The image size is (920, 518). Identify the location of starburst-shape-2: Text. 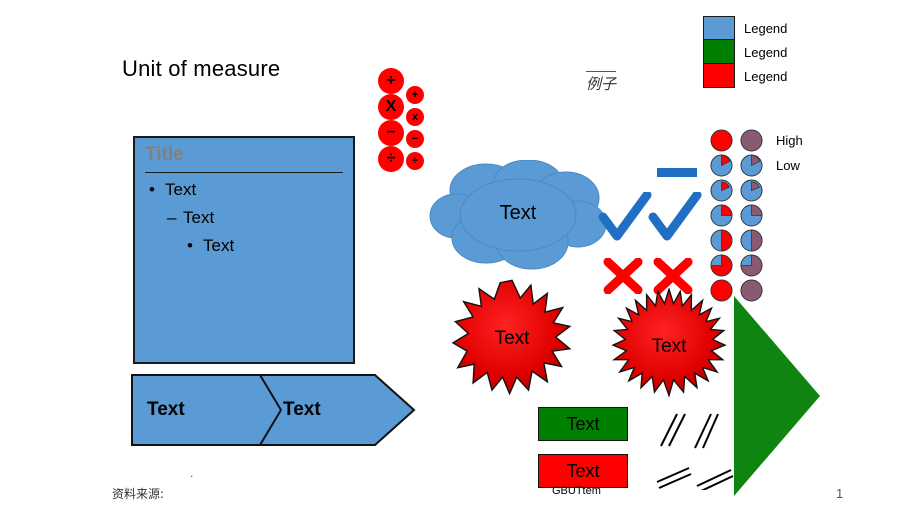
(669, 343).